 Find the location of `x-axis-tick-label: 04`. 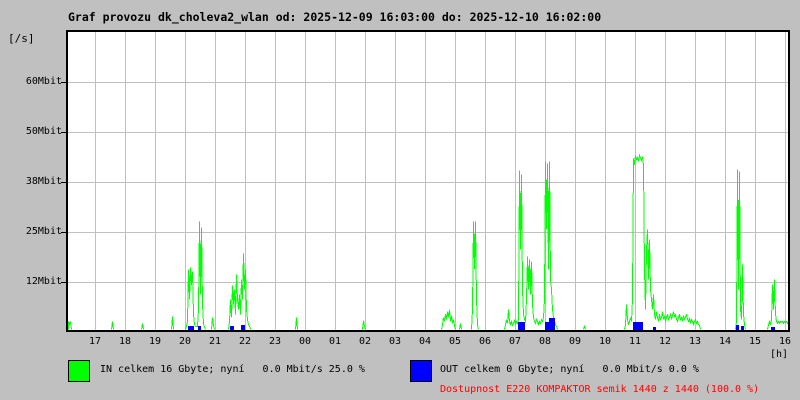

x-axis-tick-label: 04 is located at coordinates (425, 341).